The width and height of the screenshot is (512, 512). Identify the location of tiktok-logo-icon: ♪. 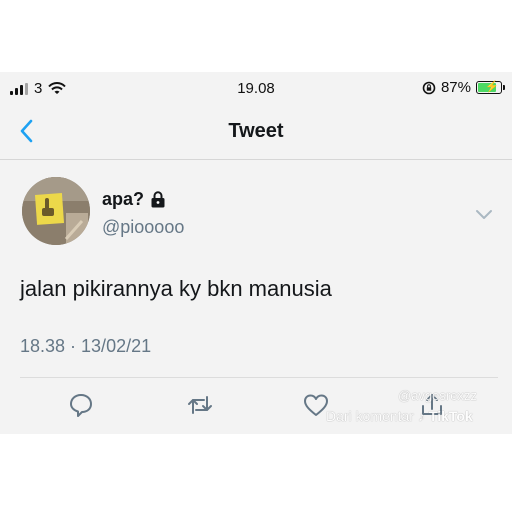
(421, 416).